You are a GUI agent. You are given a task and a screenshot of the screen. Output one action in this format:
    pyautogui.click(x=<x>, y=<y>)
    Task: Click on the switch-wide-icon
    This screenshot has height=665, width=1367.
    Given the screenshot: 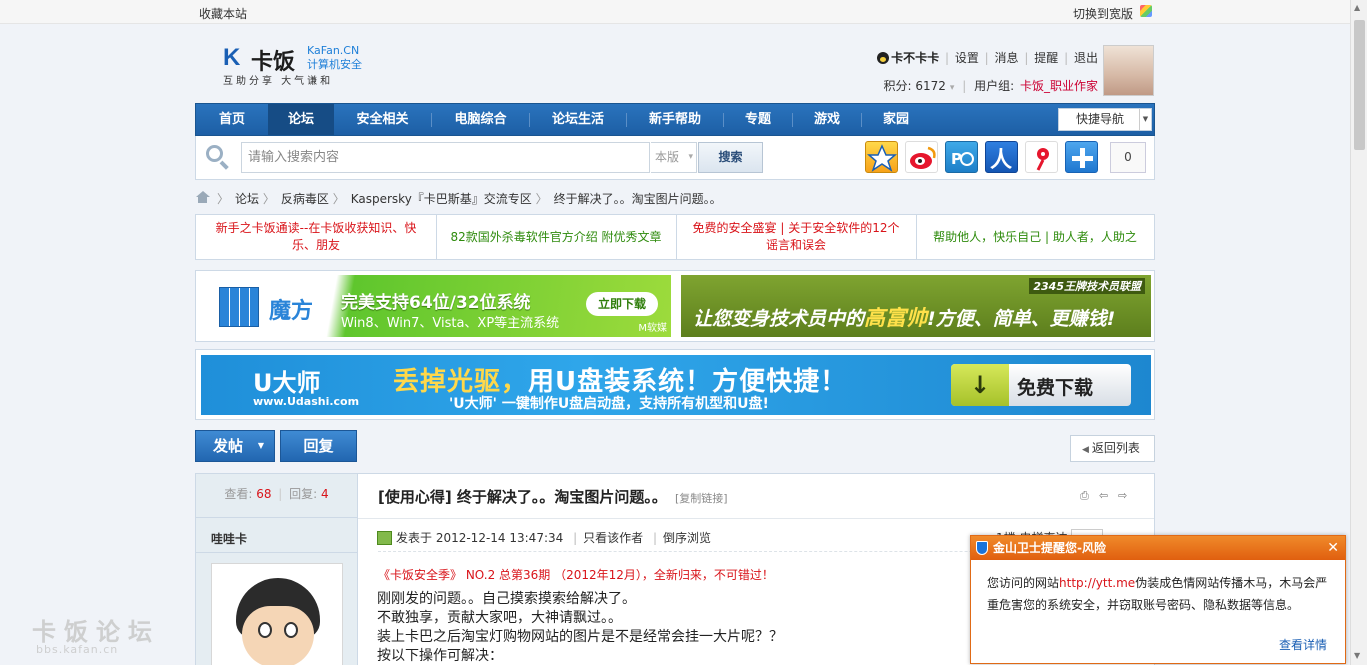 What is the action you would take?
    pyautogui.click(x=1146, y=11)
    